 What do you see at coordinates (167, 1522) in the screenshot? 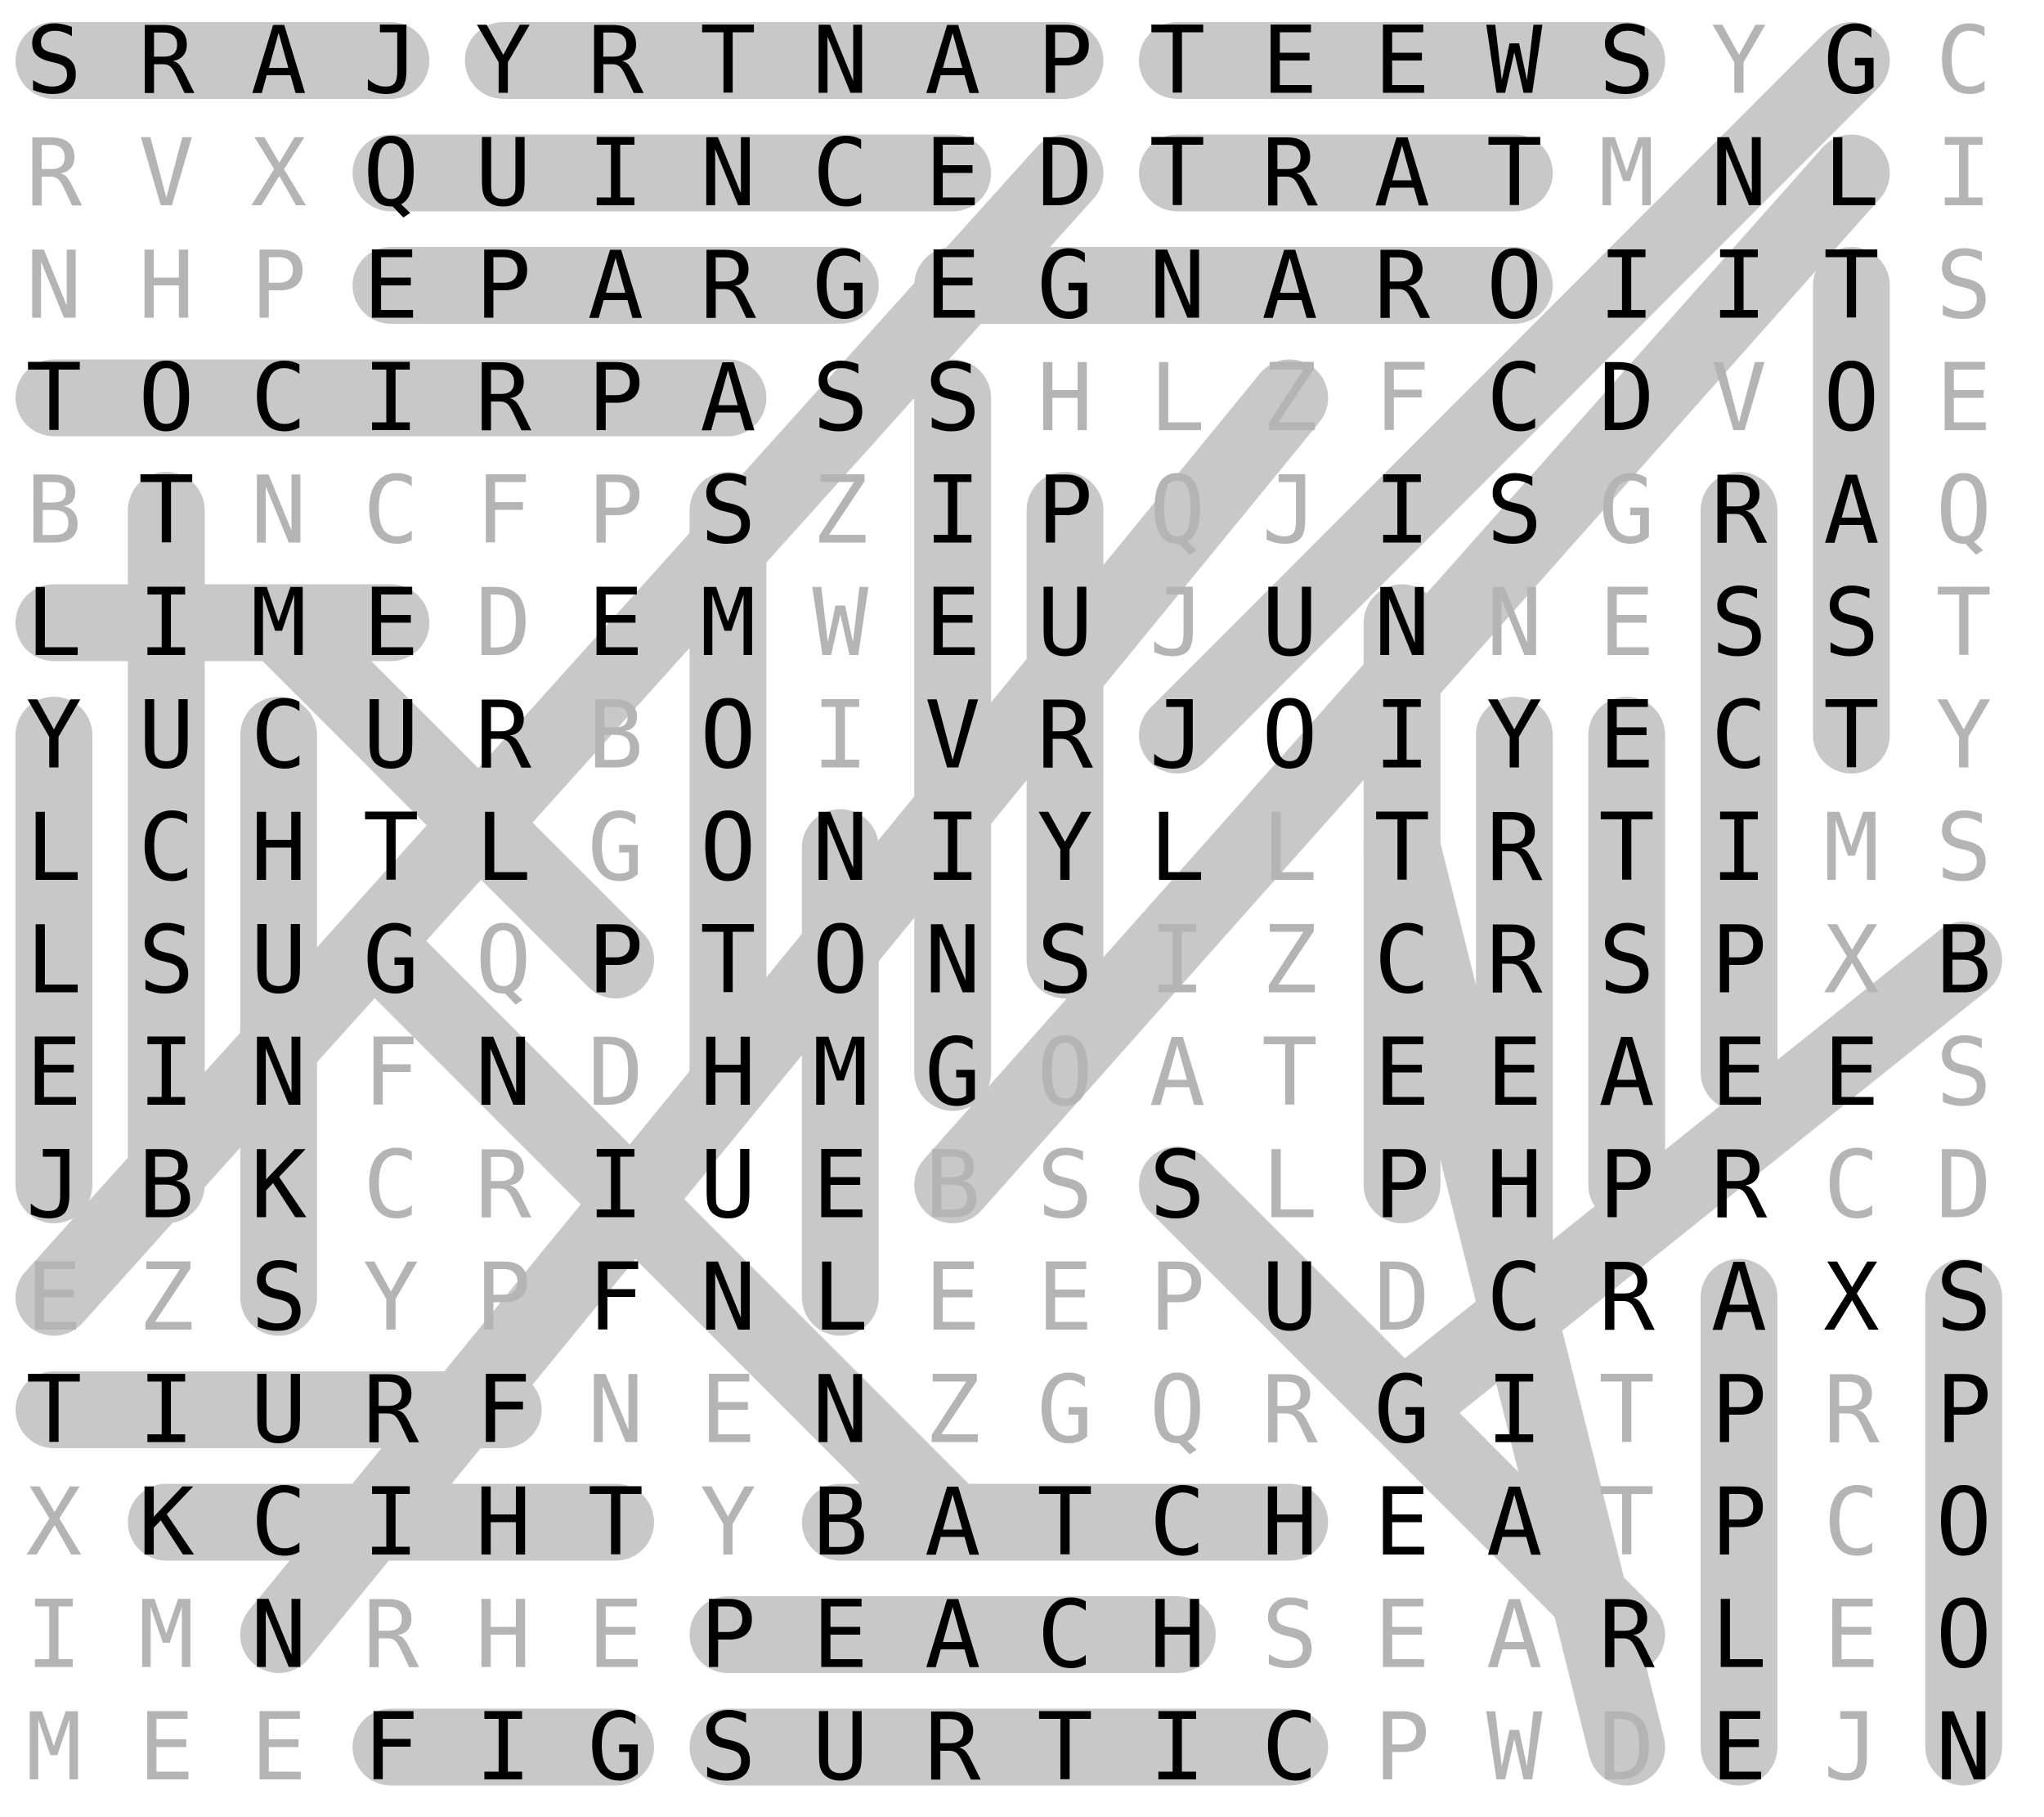
I see `grid-letter: K` at bounding box center [167, 1522].